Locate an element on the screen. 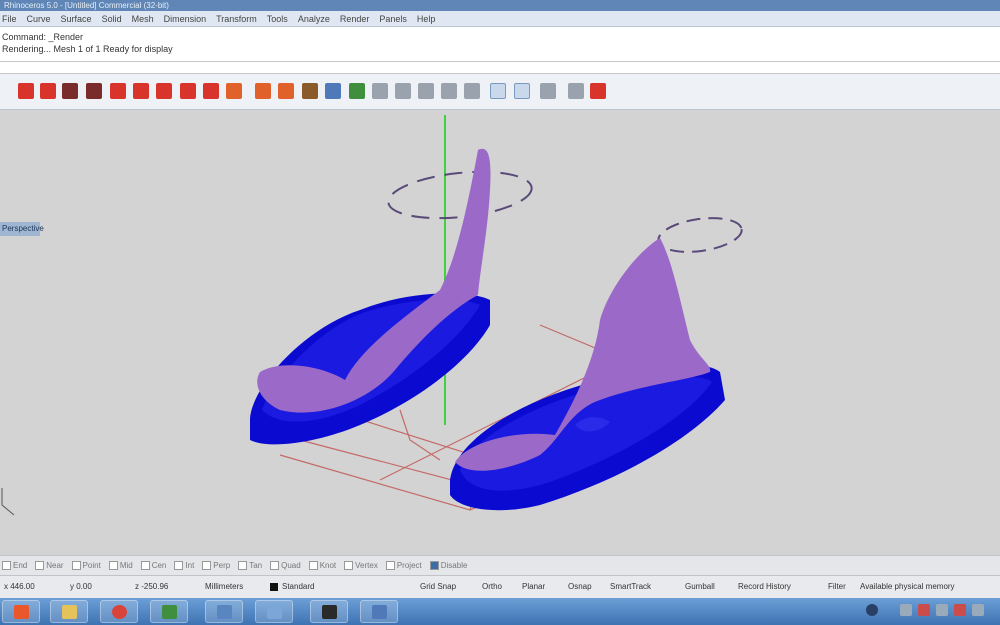  command-history-line: Command: _Render is located at coordinates (43, 37).